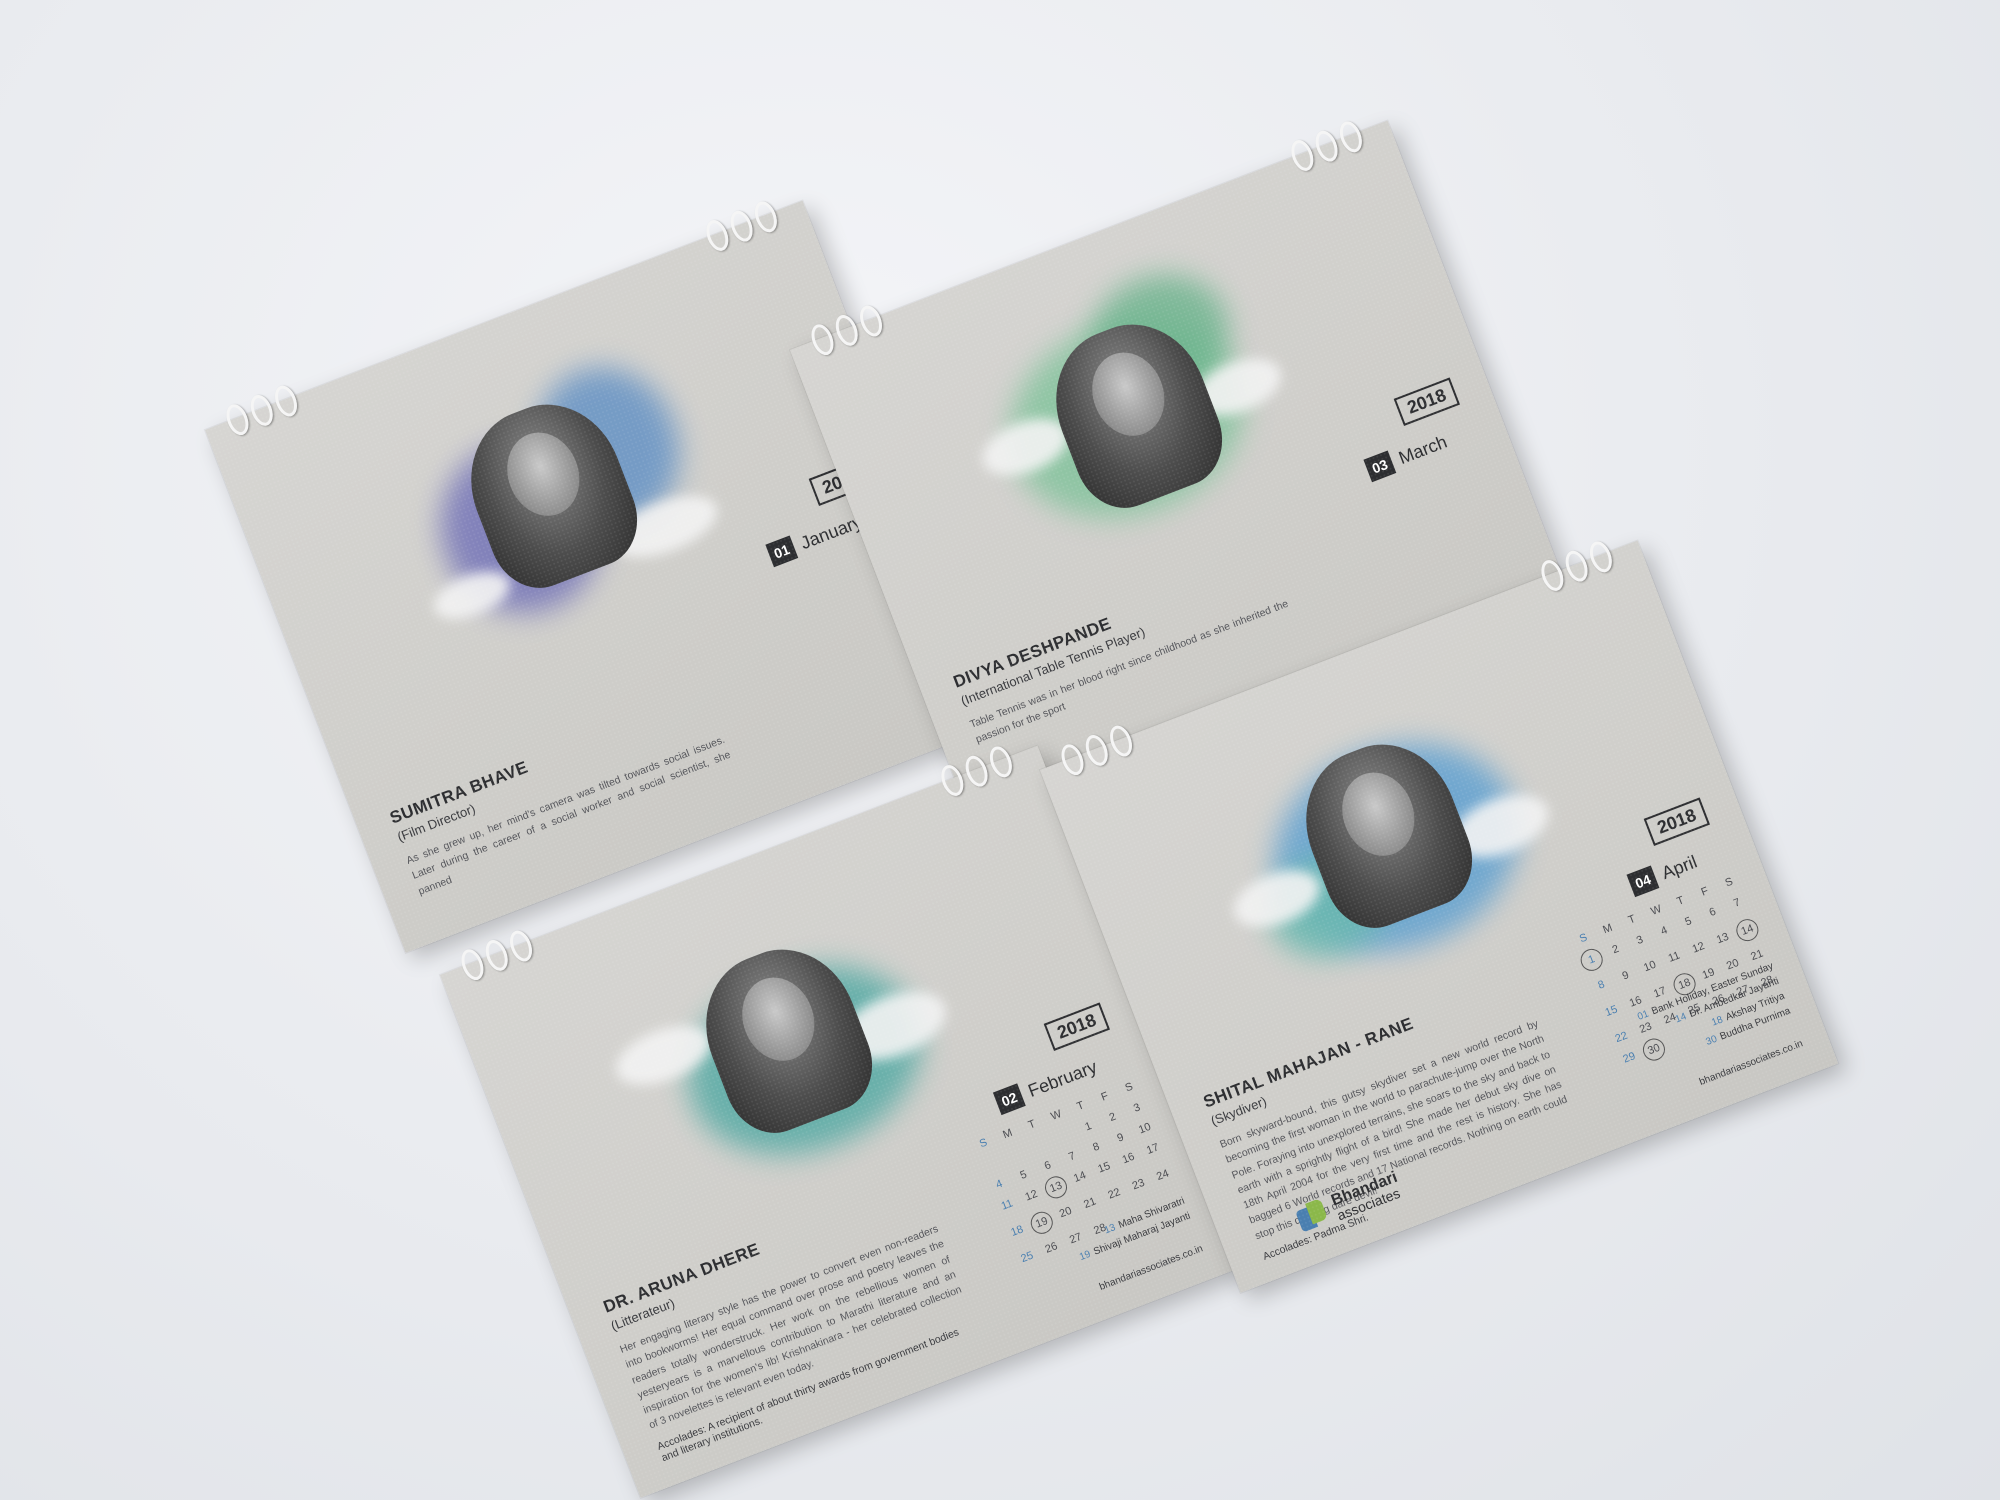 This screenshot has width=2000, height=1500. Describe the element at coordinates (1152, 1149) in the screenshot. I see `calendar-day: 17` at that location.